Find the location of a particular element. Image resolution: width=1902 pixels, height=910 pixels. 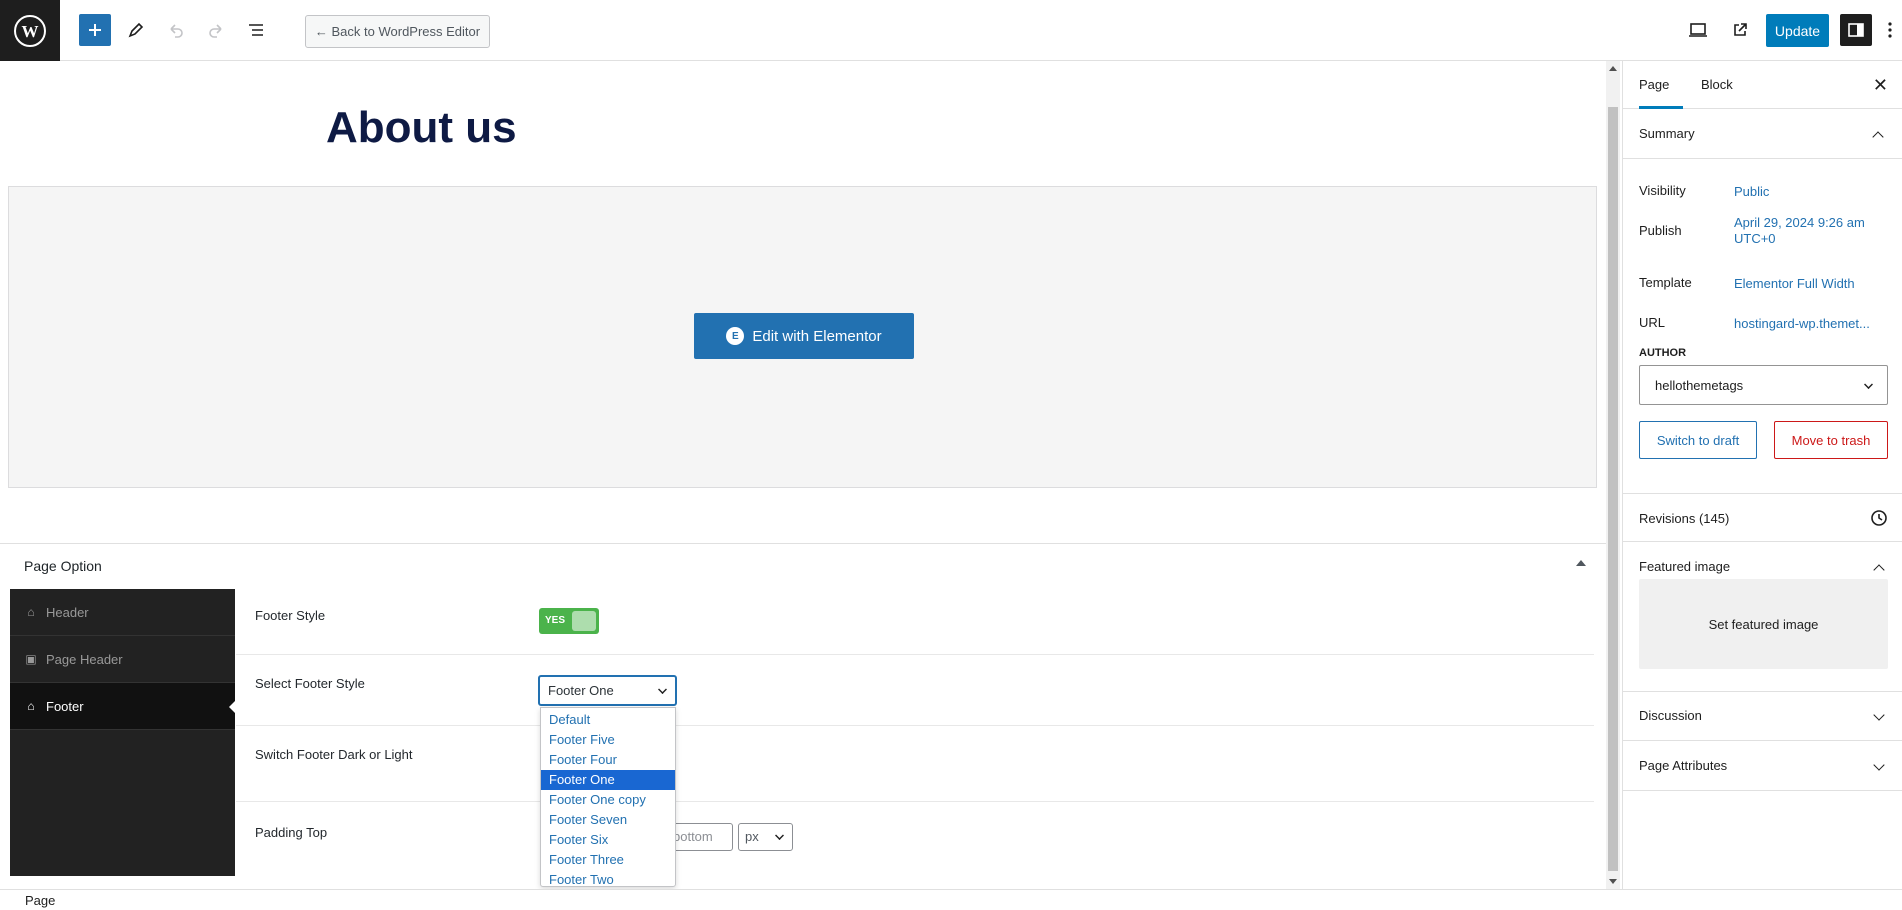

edit-with-elementor-button: E Edit with Elementor is located at coordinates (804, 336).